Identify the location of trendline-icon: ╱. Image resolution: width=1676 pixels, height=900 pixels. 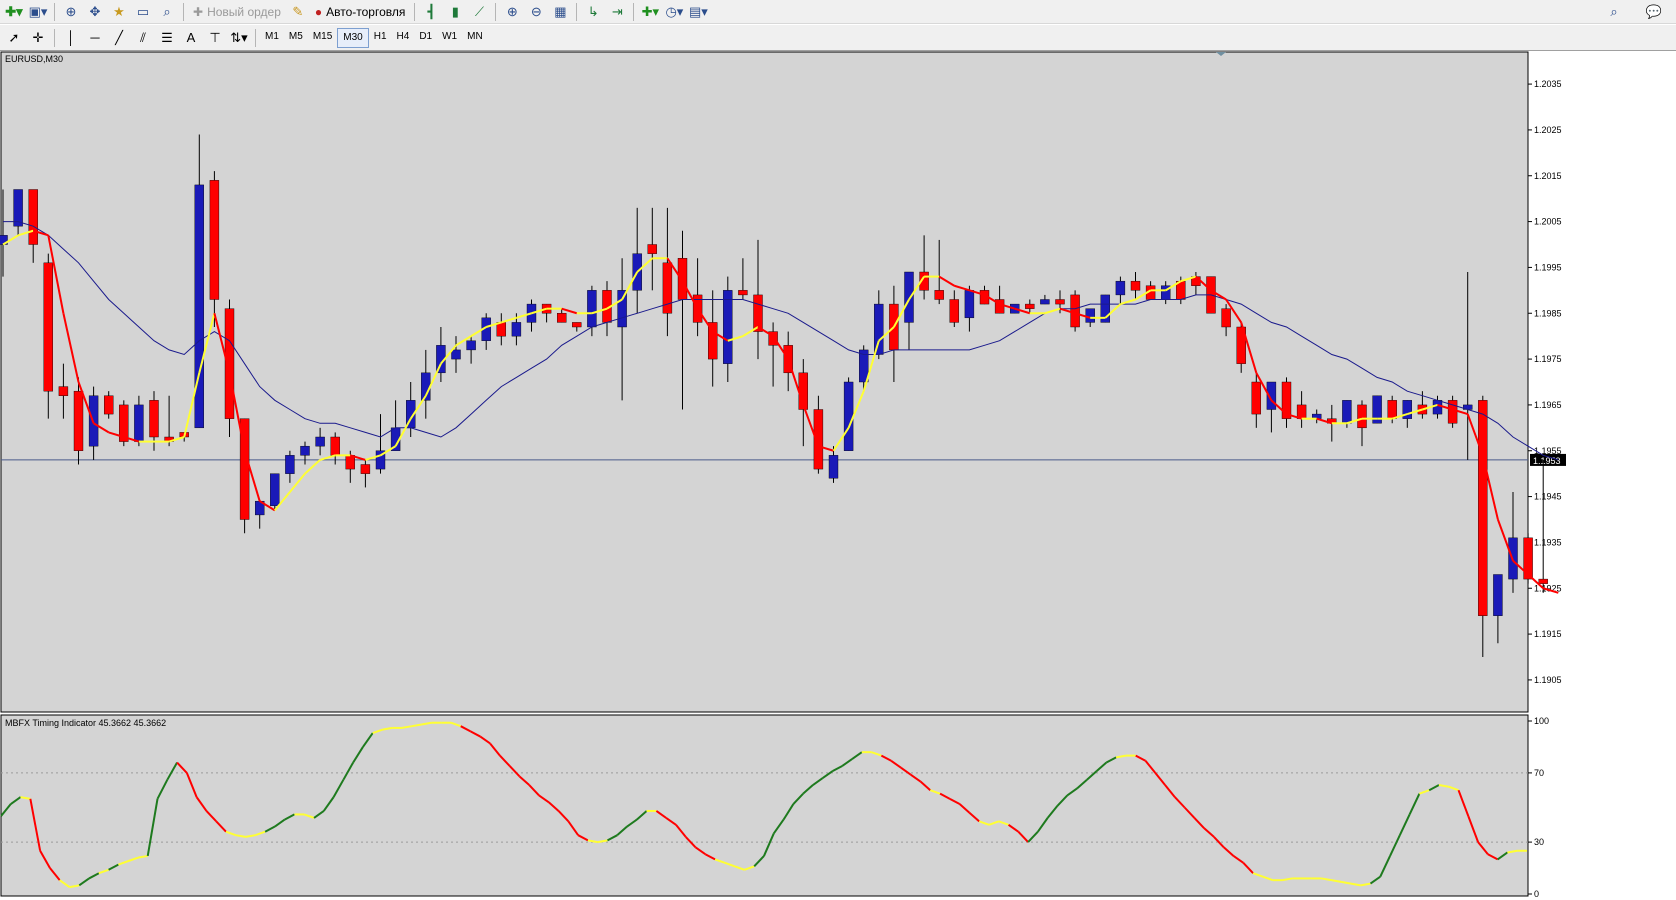
(119, 37).